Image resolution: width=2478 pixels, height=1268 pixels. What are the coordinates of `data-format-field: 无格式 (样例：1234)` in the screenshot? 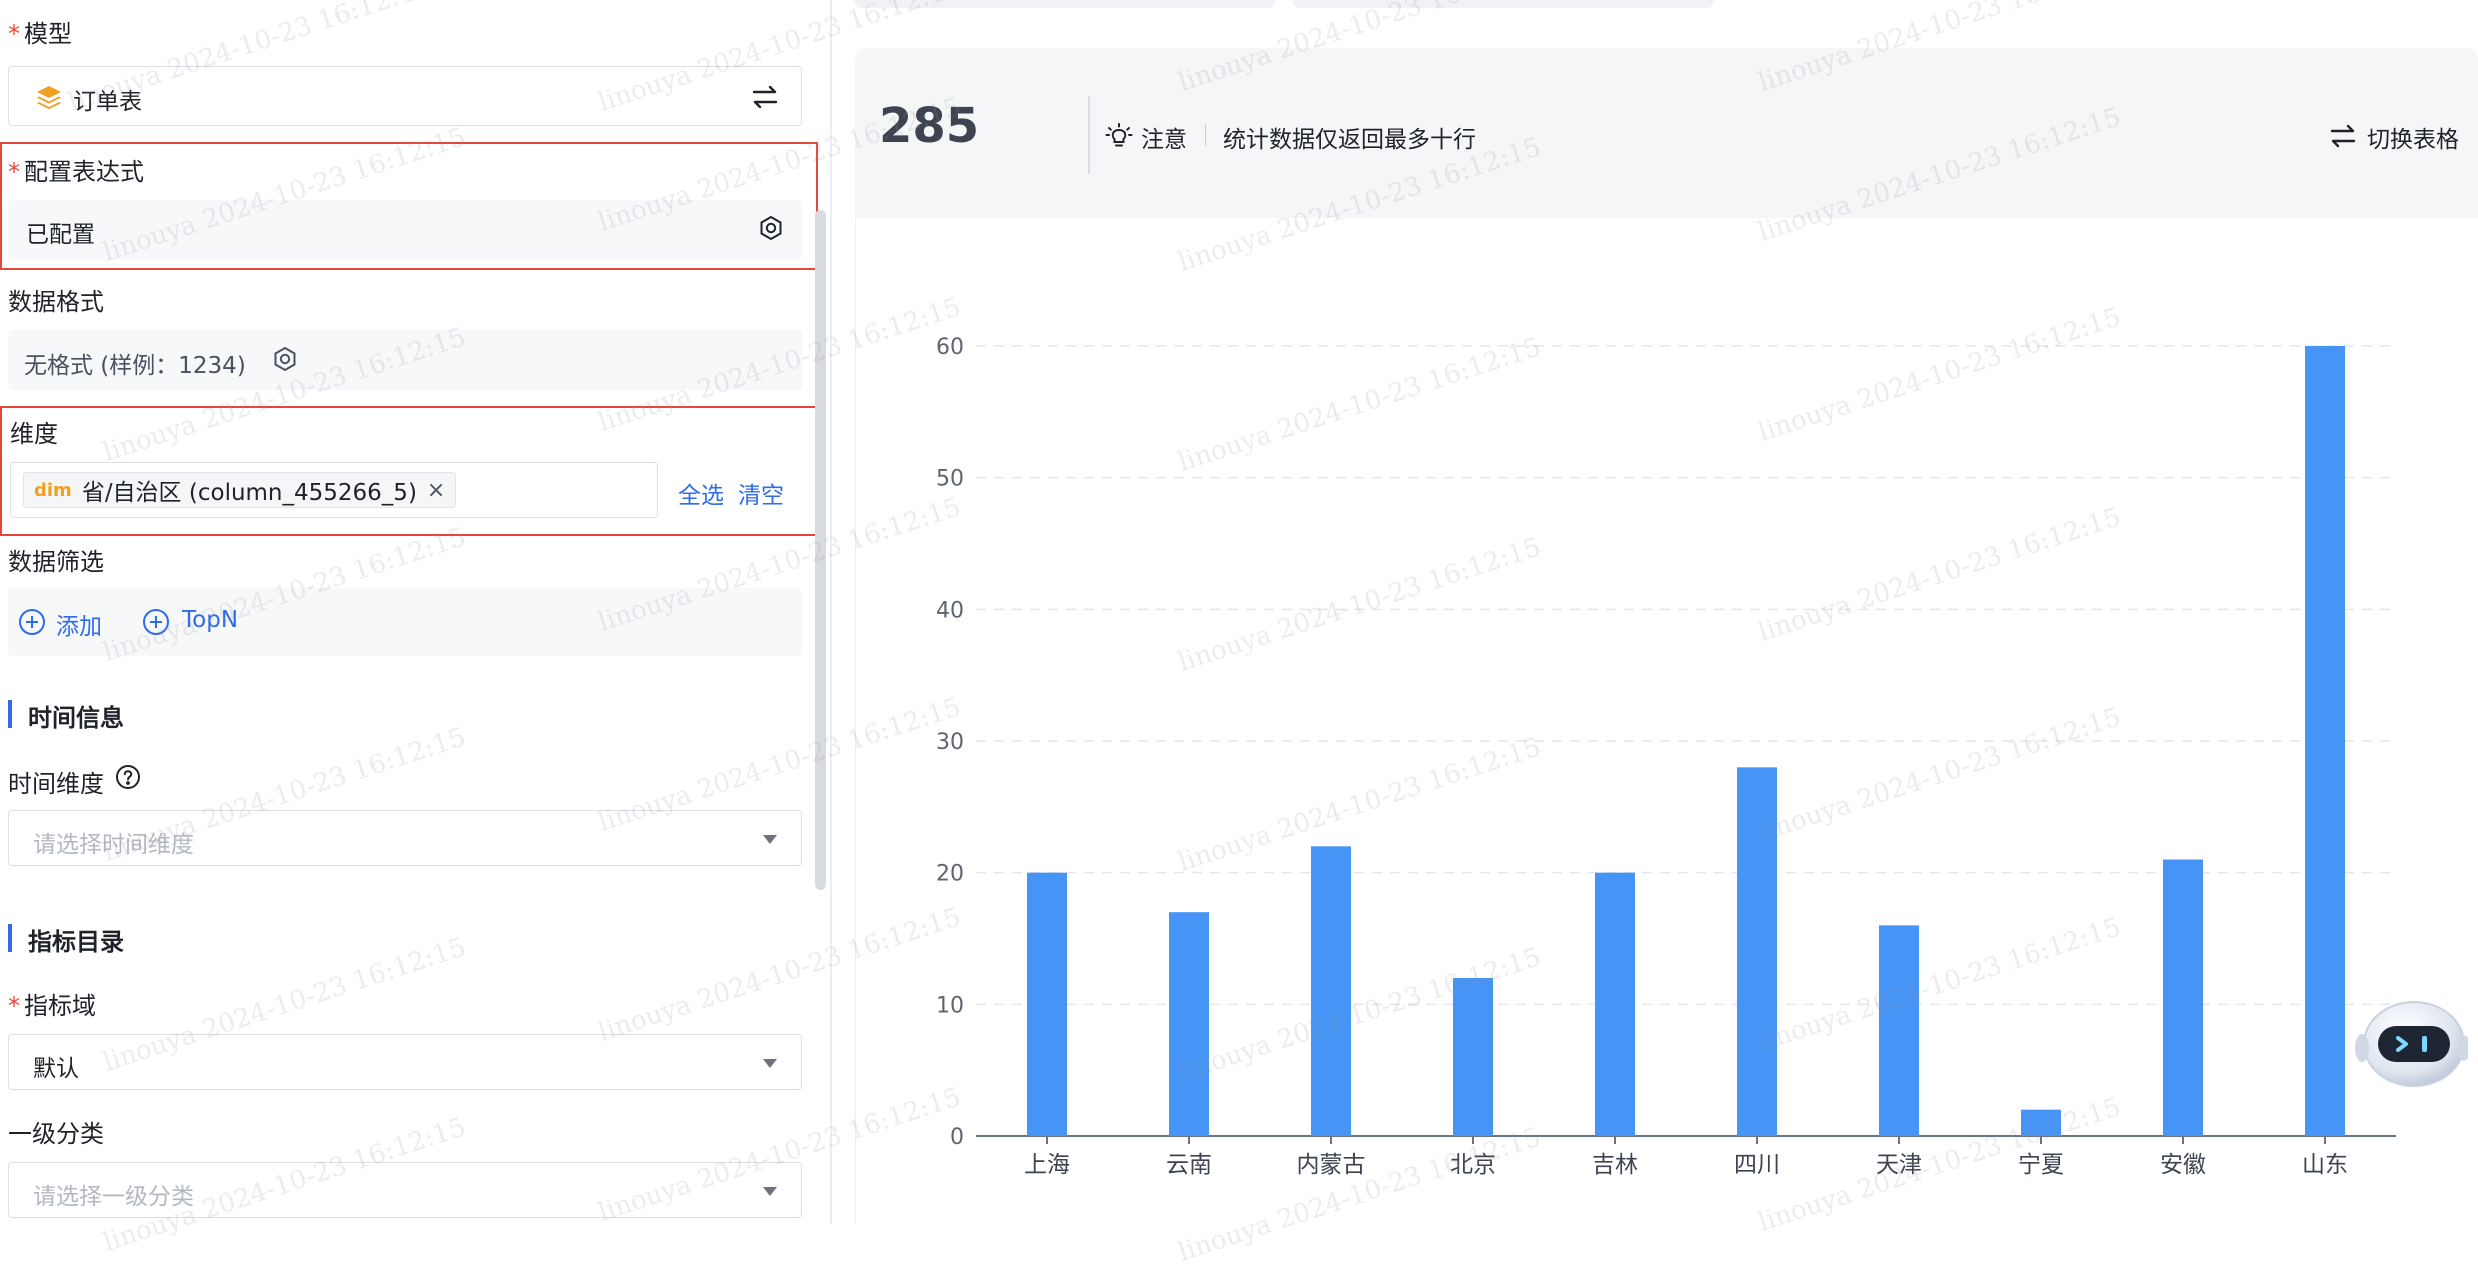 It's located at (405, 360).